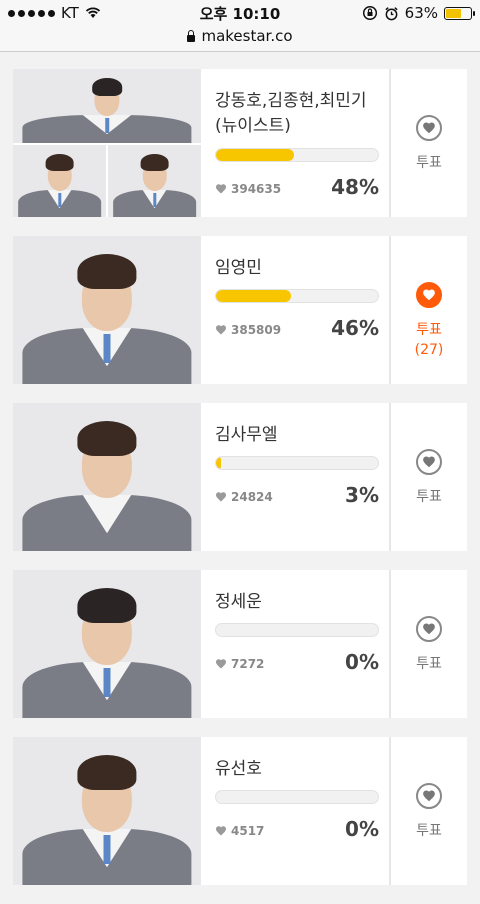  I want to click on battery-icon, so click(459, 13).